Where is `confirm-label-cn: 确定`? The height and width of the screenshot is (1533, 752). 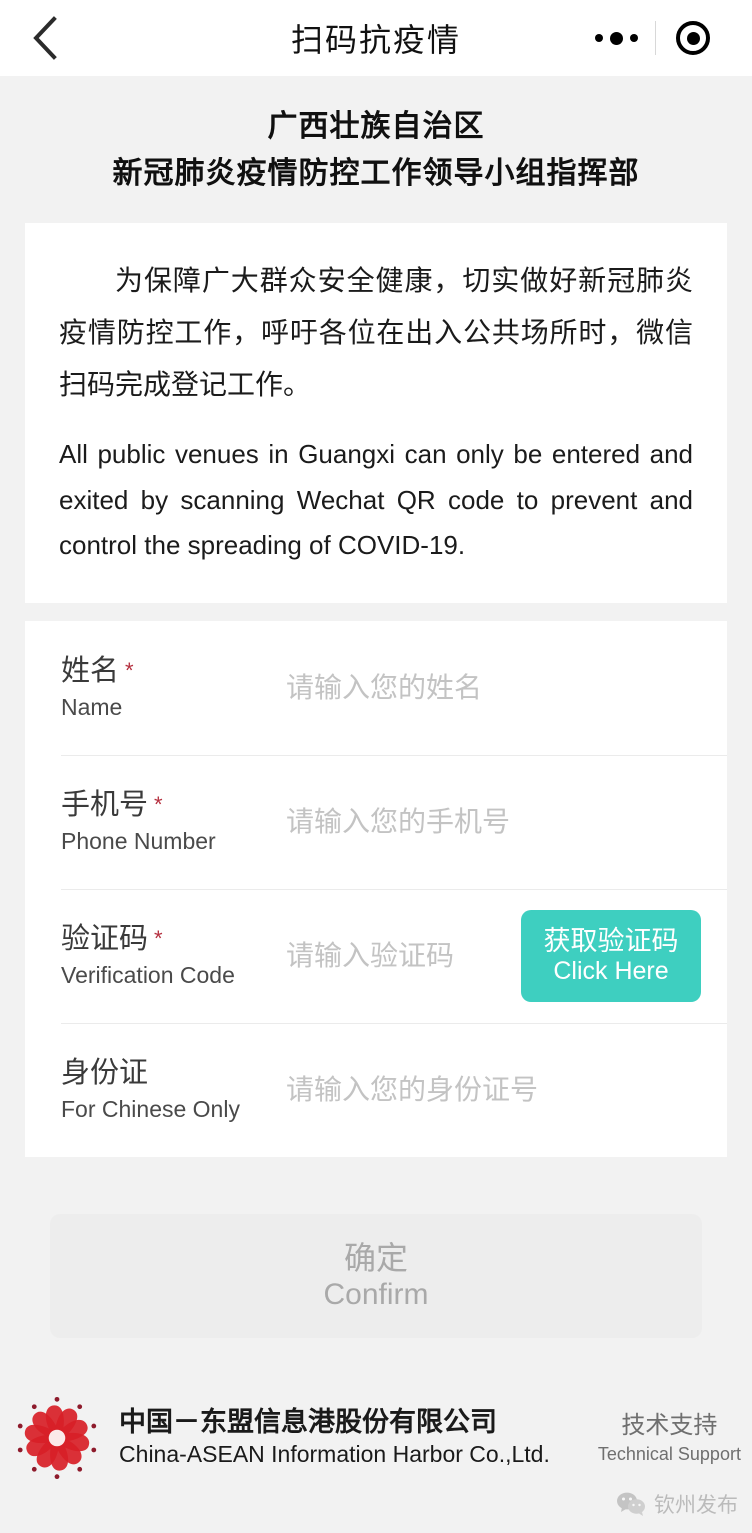 confirm-label-cn: 确定 is located at coordinates (375, 1257).